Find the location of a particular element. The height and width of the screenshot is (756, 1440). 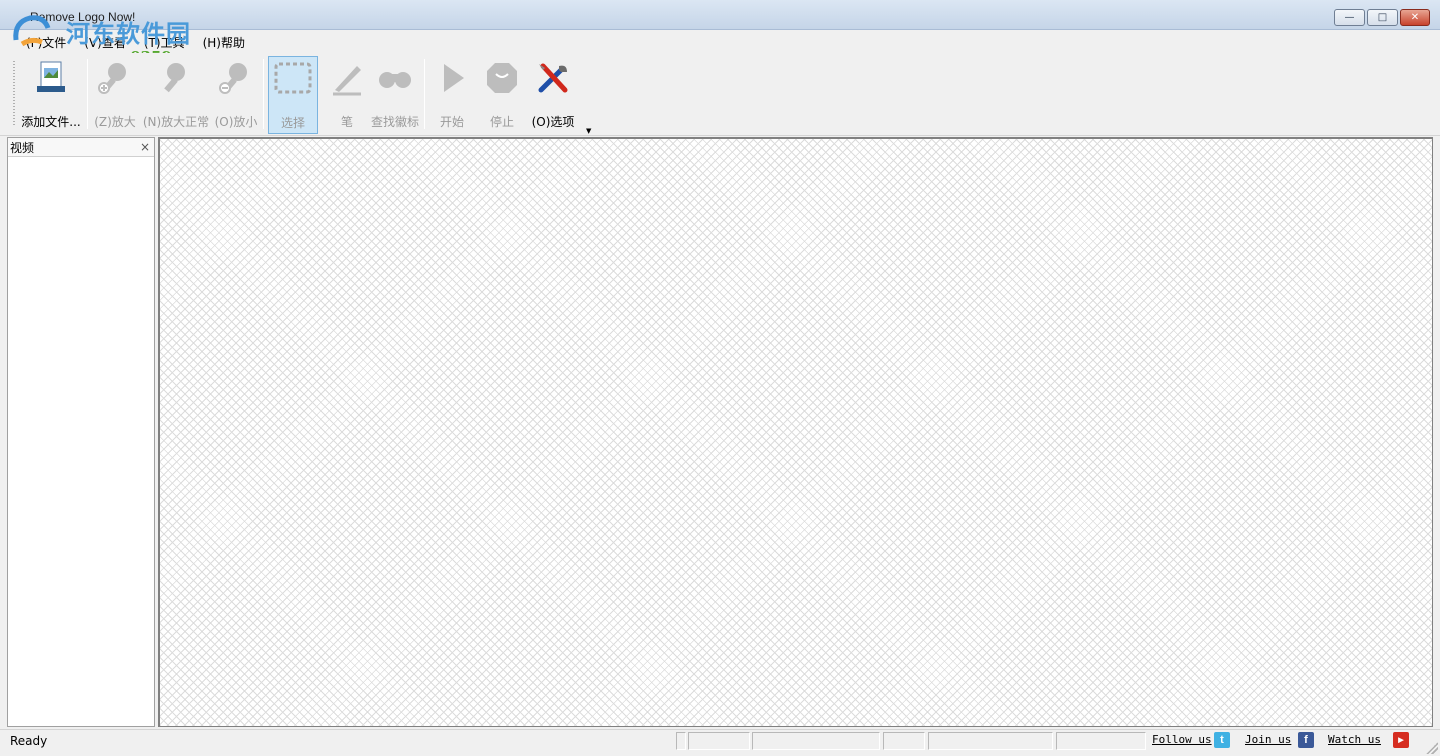

follow-us-link: Follow us is located at coordinates (1182, 739).